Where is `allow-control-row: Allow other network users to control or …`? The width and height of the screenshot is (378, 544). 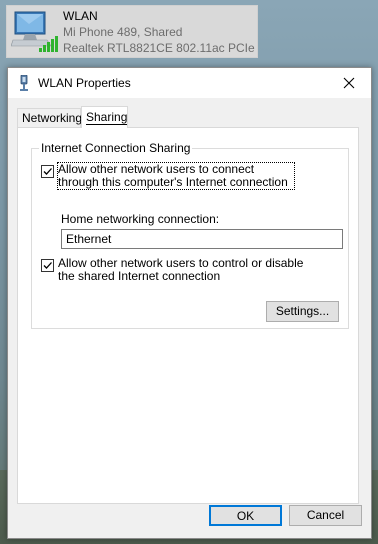
allow-control-row: Allow other network users to control or … is located at coordinates (174, 270).